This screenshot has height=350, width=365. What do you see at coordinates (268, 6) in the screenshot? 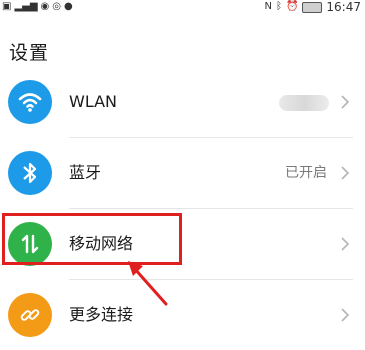
I see `nfc-icon: N` at bounding box center [268, 6].